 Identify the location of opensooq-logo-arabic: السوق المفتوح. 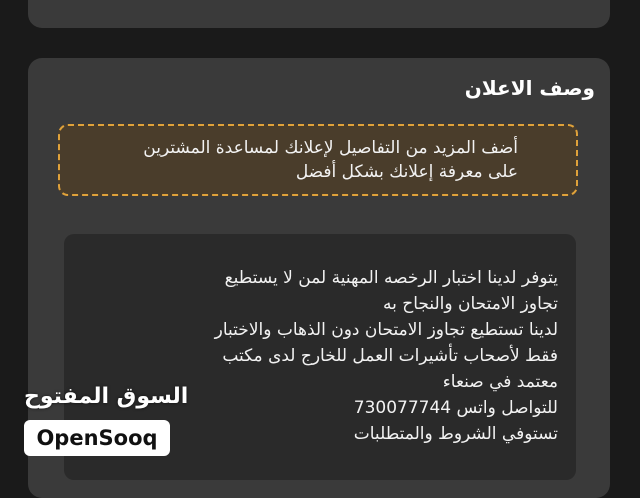
(106, 396).